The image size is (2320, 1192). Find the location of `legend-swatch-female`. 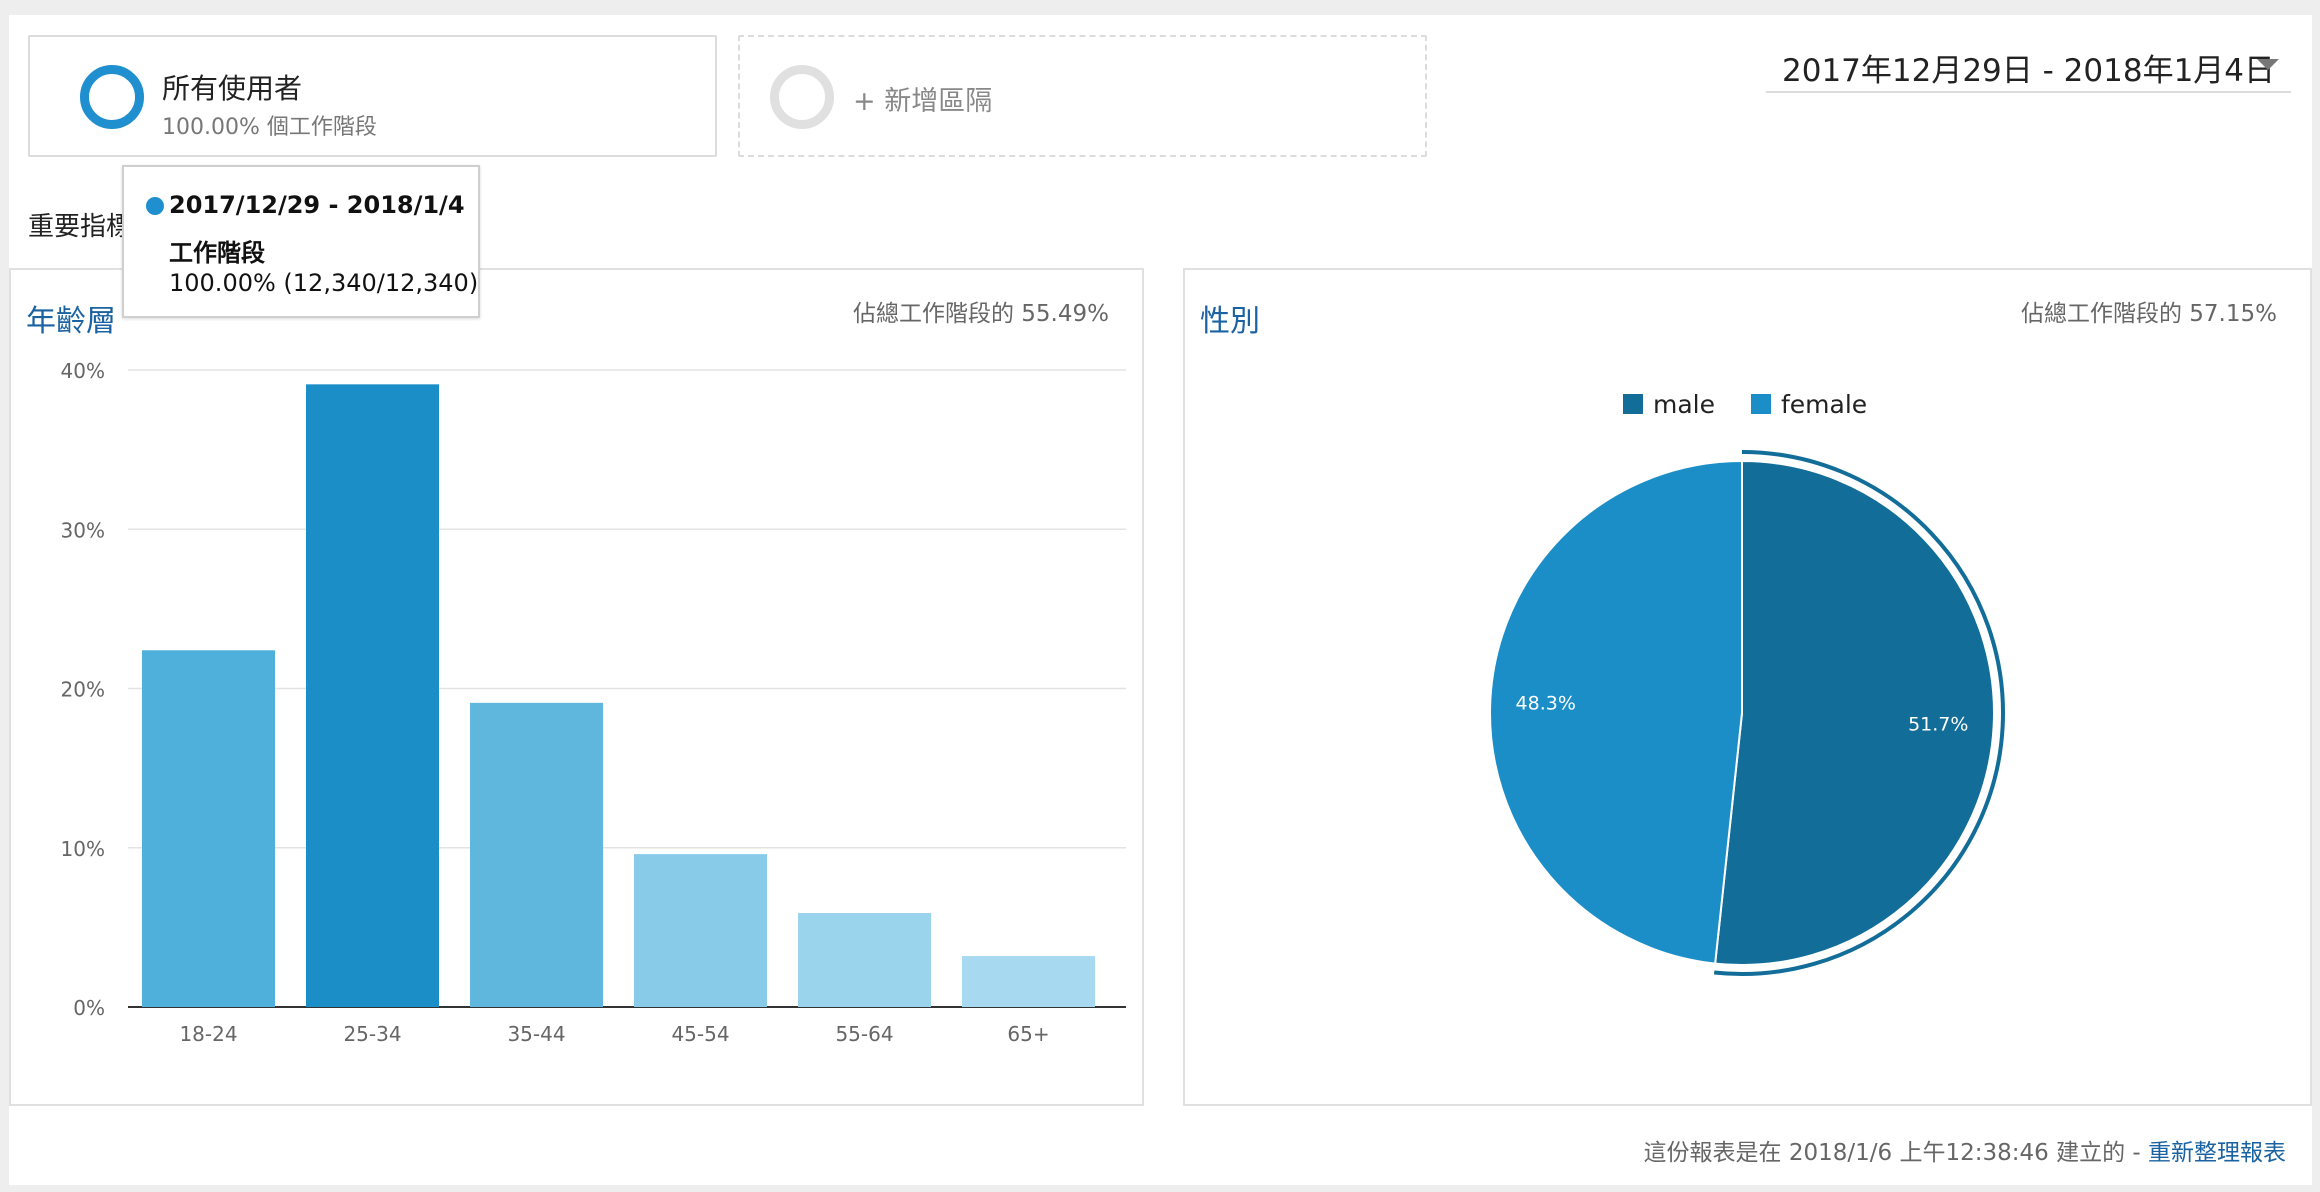

legend-swatch-female is located at coordinates (1761, 404).